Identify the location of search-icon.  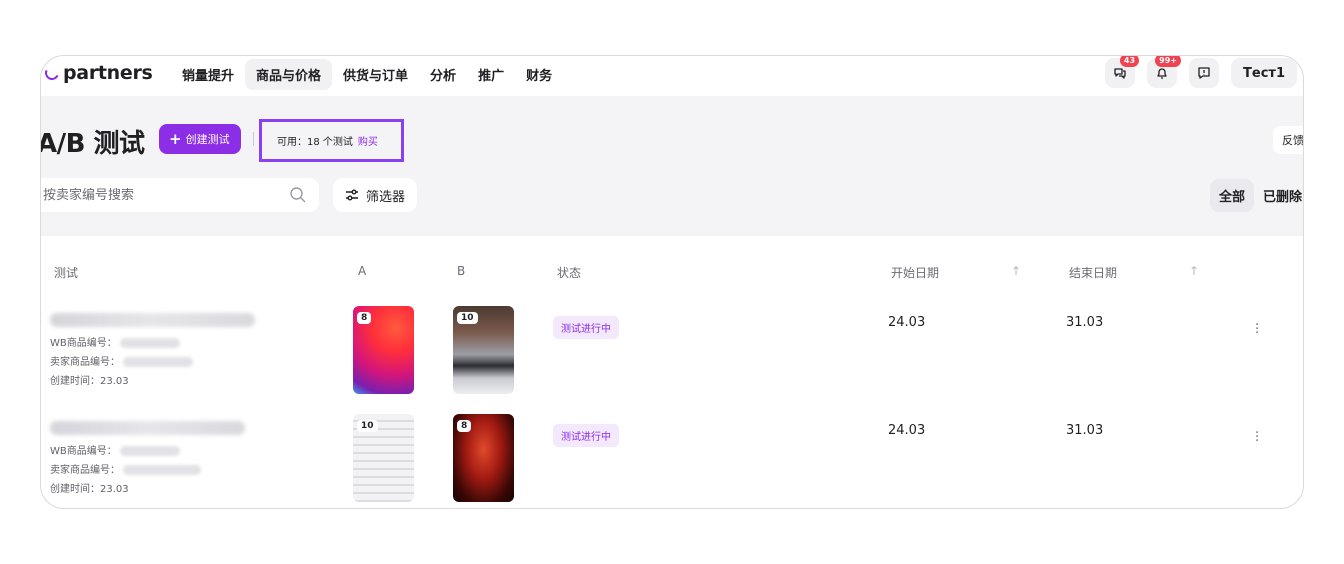
(298, 195).